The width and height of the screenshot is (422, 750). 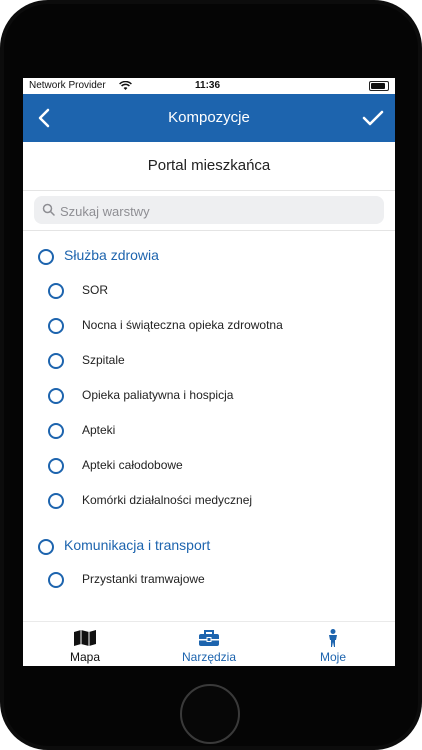 What do you see at coordinates (373, 118) in the screenshot?
I see `checkmark-icon` at bounding box center [373, 118].